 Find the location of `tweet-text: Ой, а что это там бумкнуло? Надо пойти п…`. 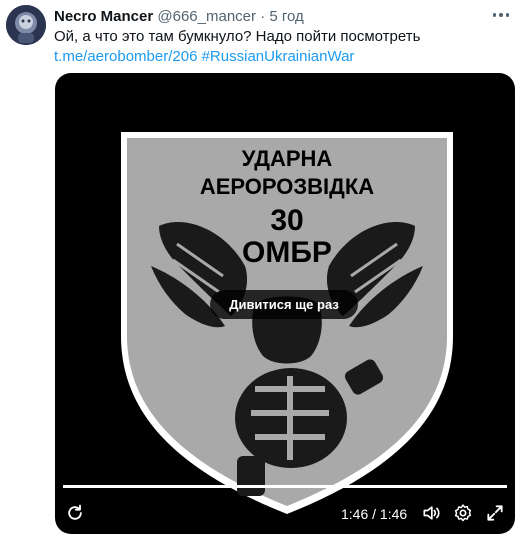

tweet-text: Ой, а что это там бумкнуло? Надо пойти п… is located at coordinates (279, 47).